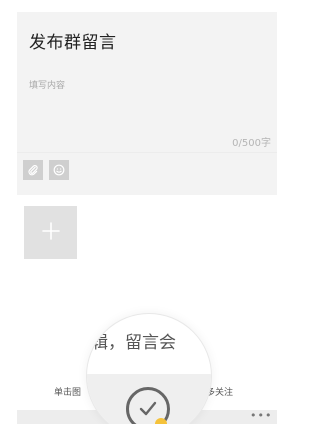  What do you see at coordinates (251, 143) in the screenshot?
I see `char-counter: 0/500字` at bounding box center [251, 143].